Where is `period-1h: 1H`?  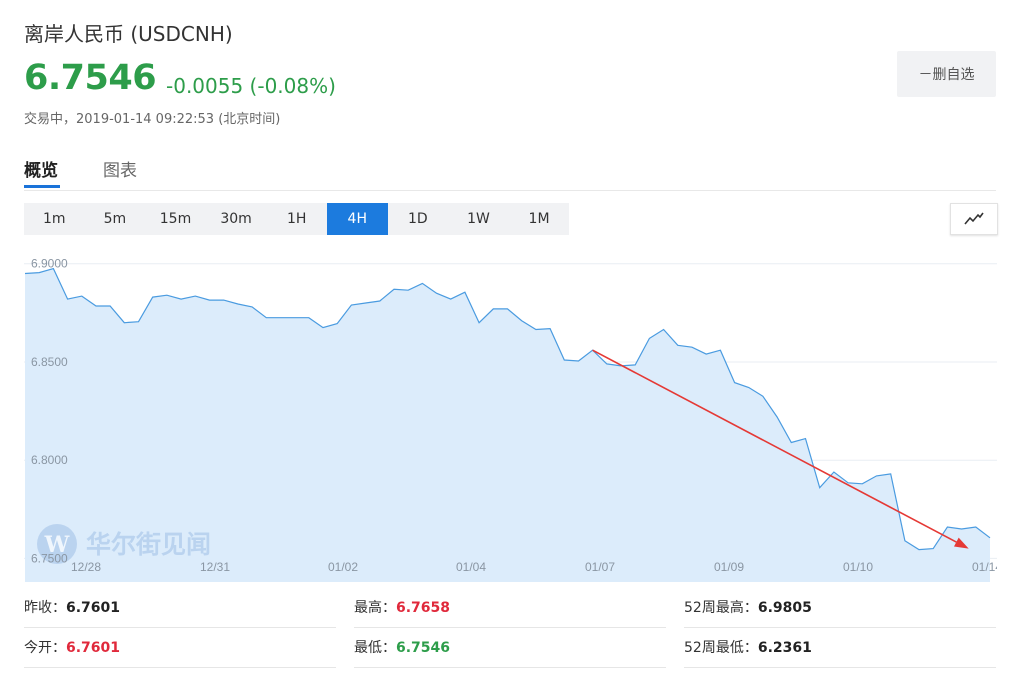
period-1h: 1H is located at coordinates (296, 219).